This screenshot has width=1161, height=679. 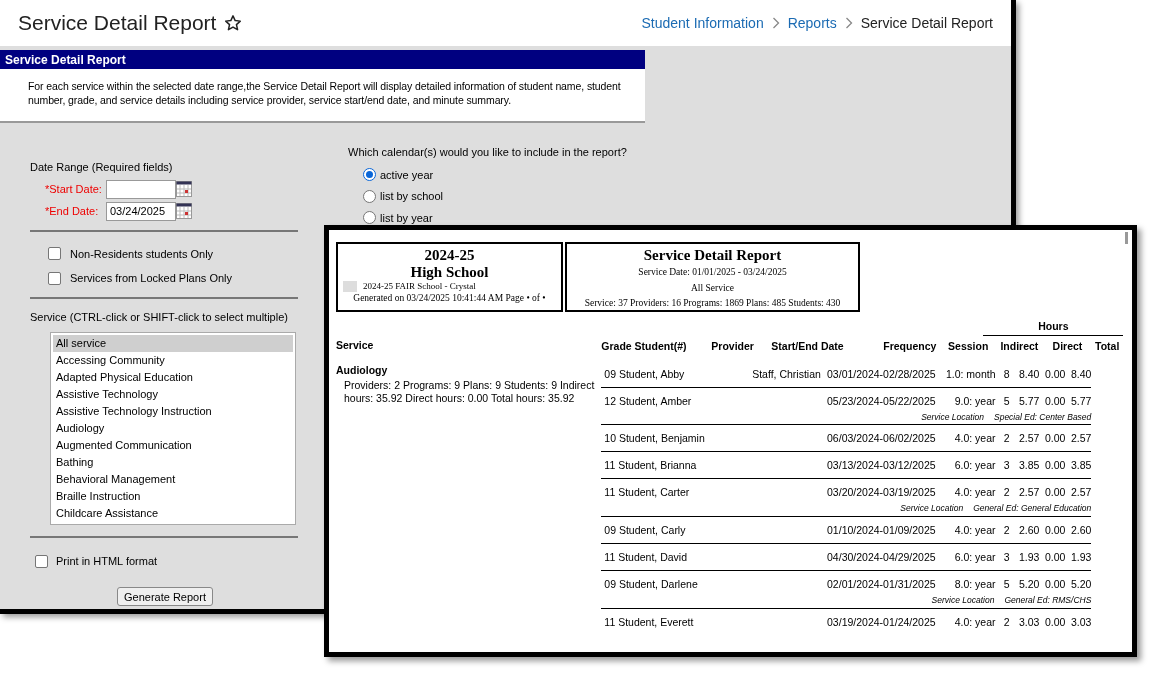 I want to click on frequency-cell-text: 1.0: month, so click(x=970, y=374).